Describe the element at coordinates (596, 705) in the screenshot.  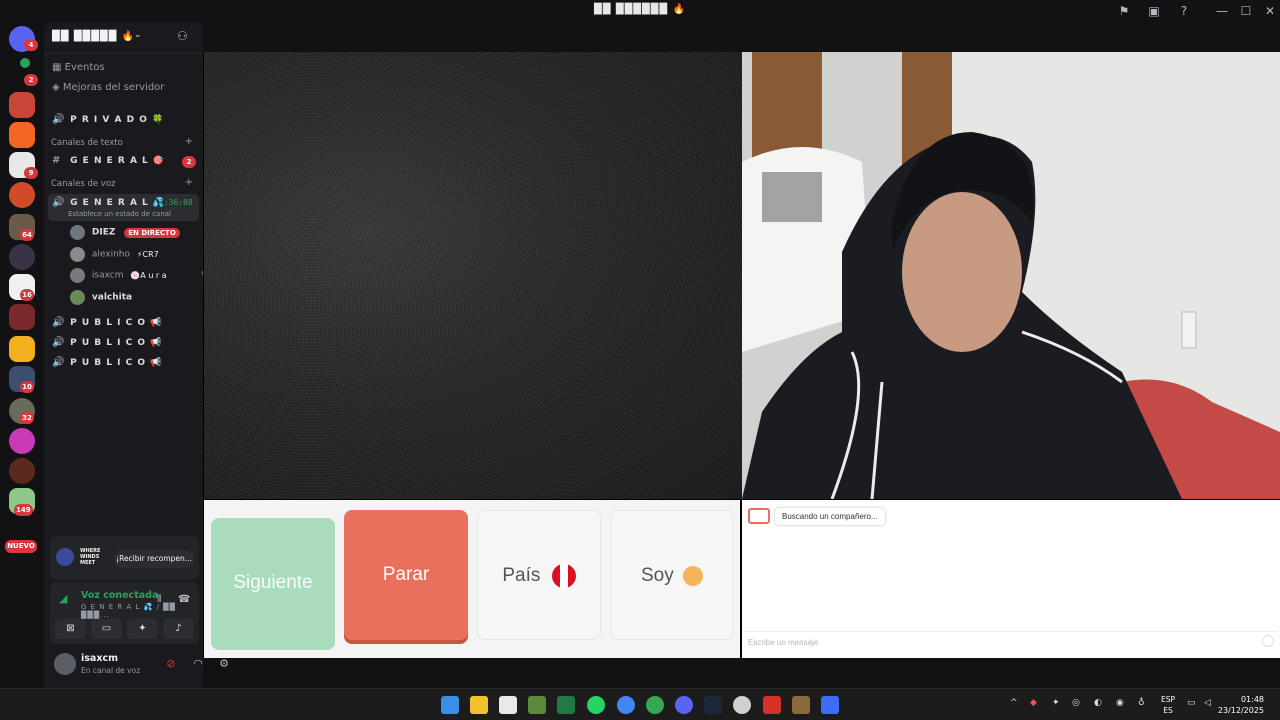
I see `whatsapp-icon` at that location.